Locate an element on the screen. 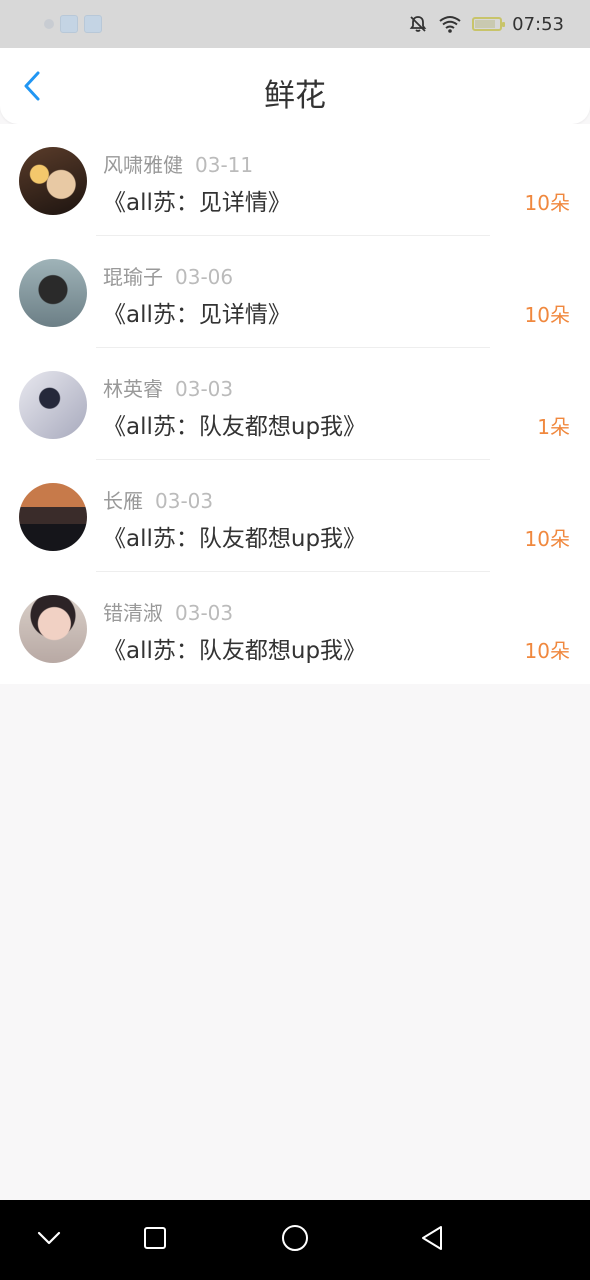 Image resolution: width=590 pixels, height=1280 pixels. list-item: 风啸雅健 03-11 《all苏：见详情》 10朵 is located at coordinates (295, 180).